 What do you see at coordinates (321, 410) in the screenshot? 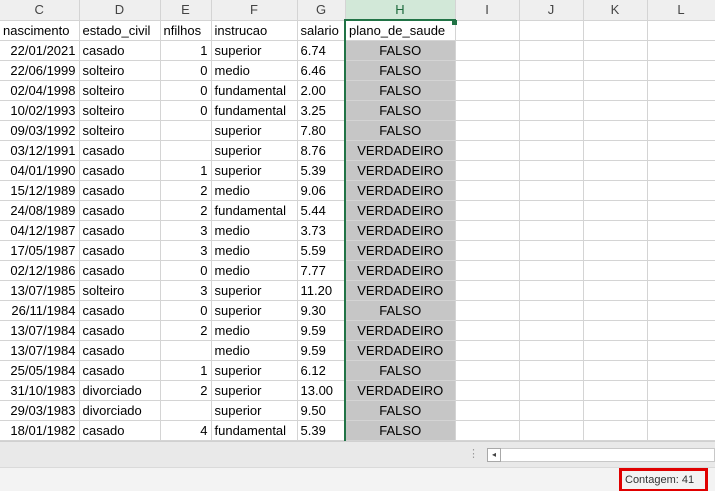
I see `table-cell: 9.50` at bounding box center [321, 410].